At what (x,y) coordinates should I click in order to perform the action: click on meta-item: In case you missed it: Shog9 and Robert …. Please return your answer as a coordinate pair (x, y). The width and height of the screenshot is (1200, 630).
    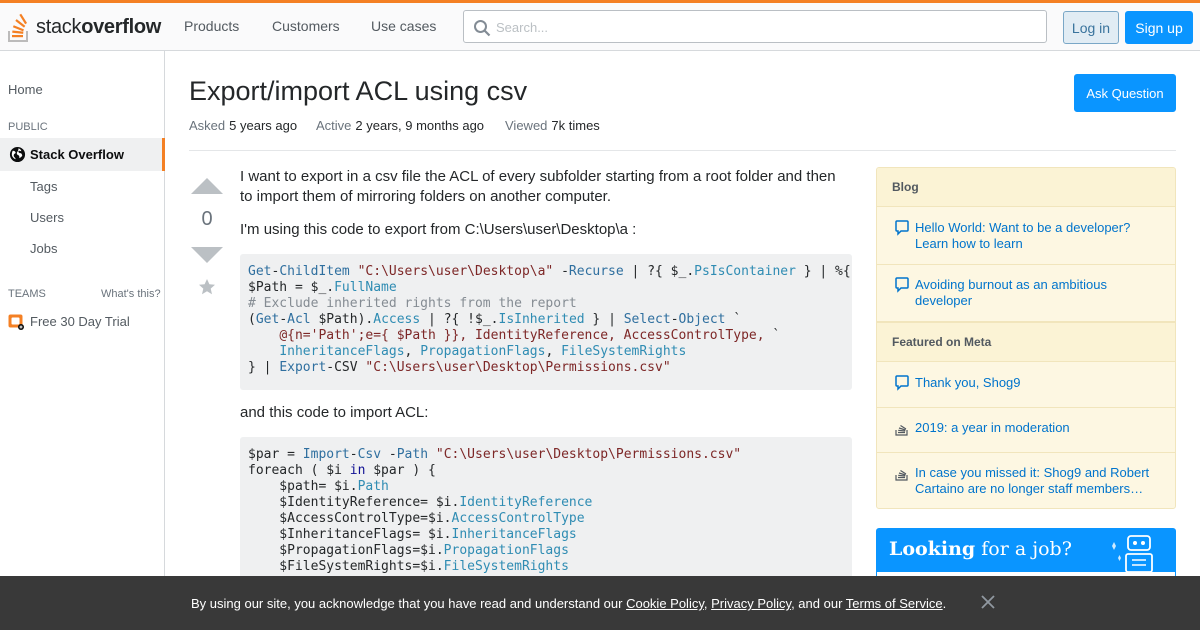
    Looking at the image, I should click on (1026, 480).